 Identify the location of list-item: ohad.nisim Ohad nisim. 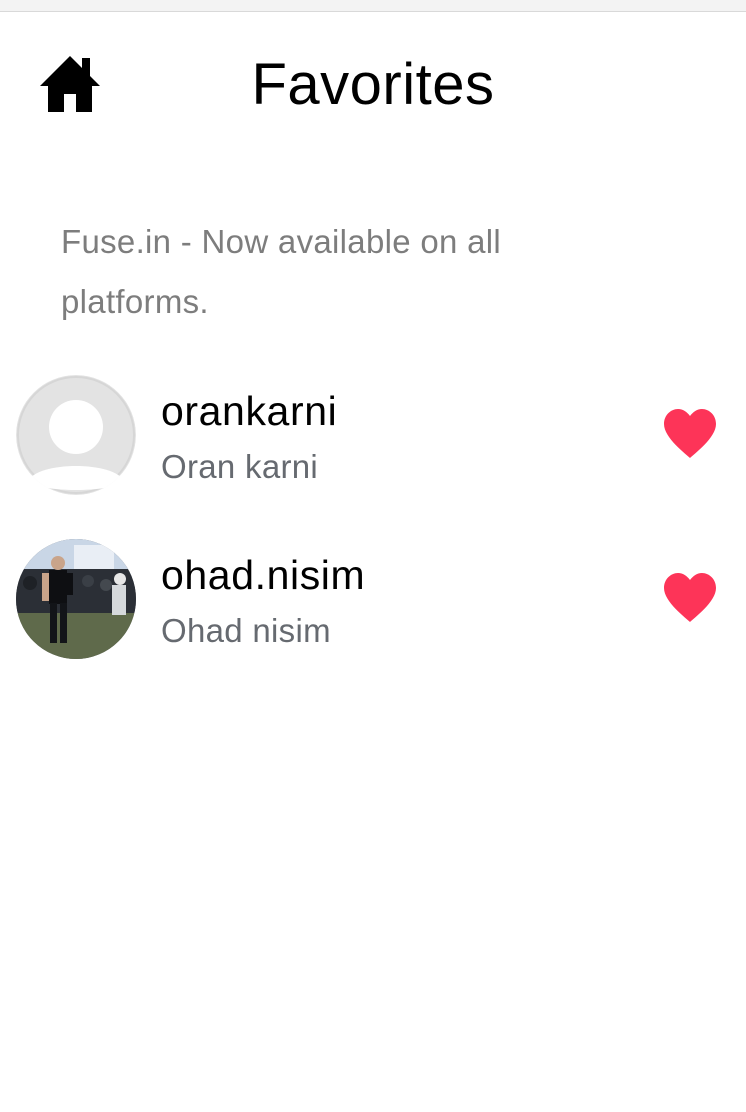
(373, 599).